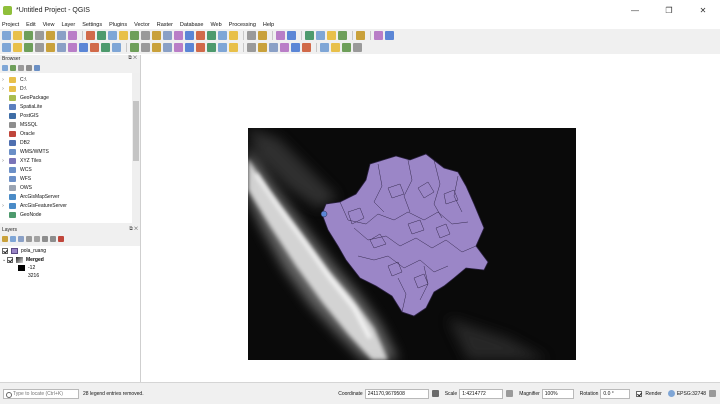  Describe the element at coordinates (65, 214) in the screenshot. I see `browser-item: GeoNode` at that location.